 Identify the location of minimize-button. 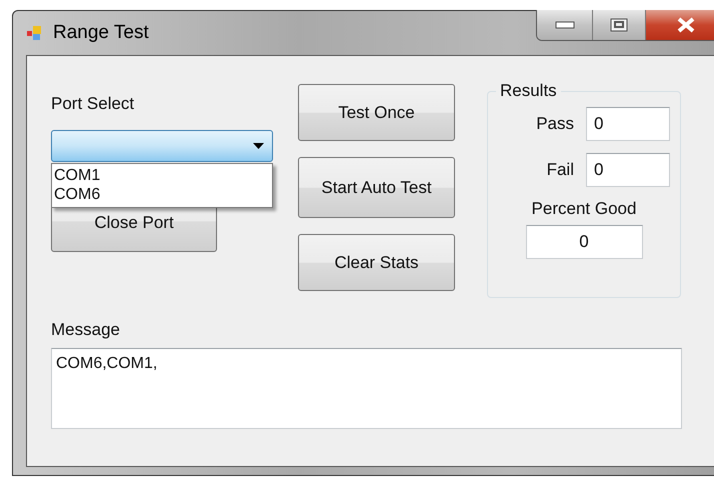
(564, 25).